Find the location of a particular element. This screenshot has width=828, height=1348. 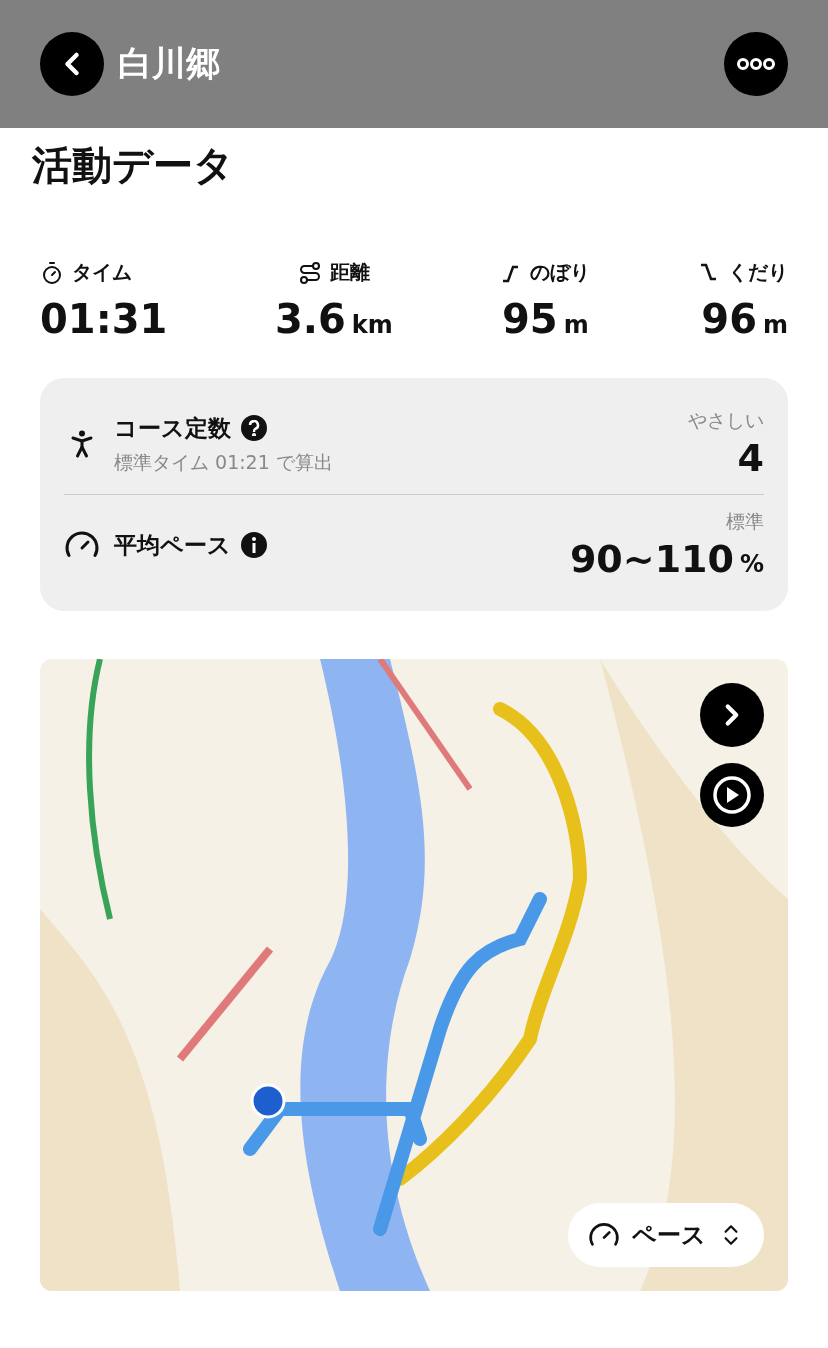

summary-value: 4 is located at coordinates (750, 458).